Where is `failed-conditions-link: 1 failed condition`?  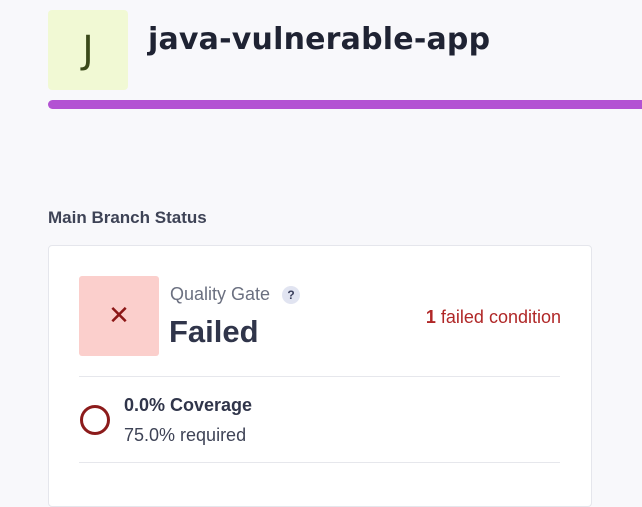
failed-conditions-link: 1 failed condition is located at coordinates (493, 317).